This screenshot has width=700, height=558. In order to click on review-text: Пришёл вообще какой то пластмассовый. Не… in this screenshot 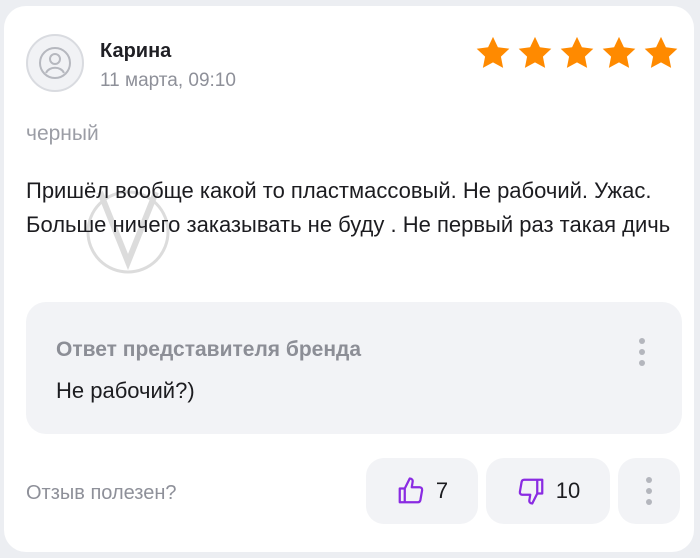, I will do `click(348, 207)`.